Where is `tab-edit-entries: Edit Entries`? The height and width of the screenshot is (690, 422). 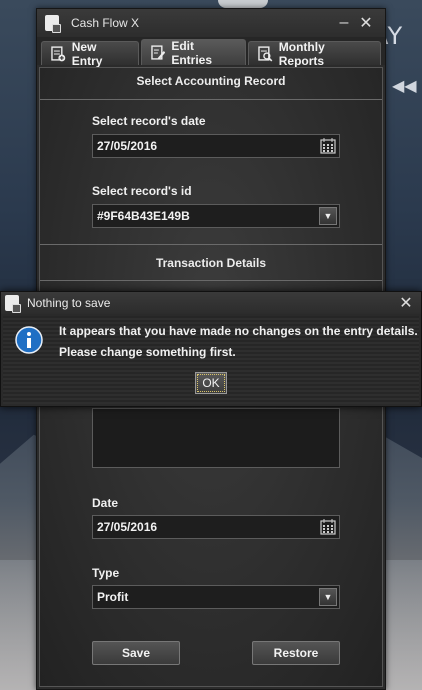
tab-edit-entries: Edit Entries is located at coordinates (193, 52).